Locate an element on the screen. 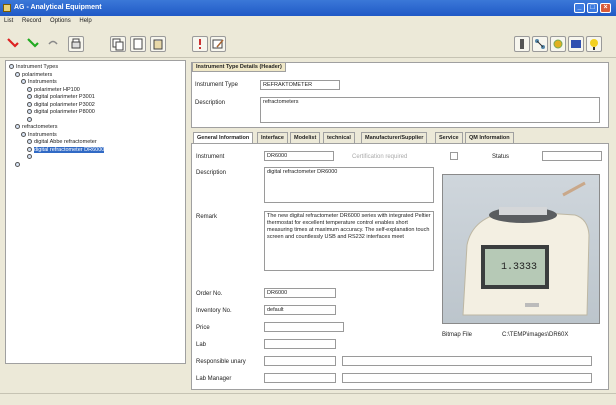 The image size is (616, 405). tab-modelist: Modelist is located at coordinates (305, 137).